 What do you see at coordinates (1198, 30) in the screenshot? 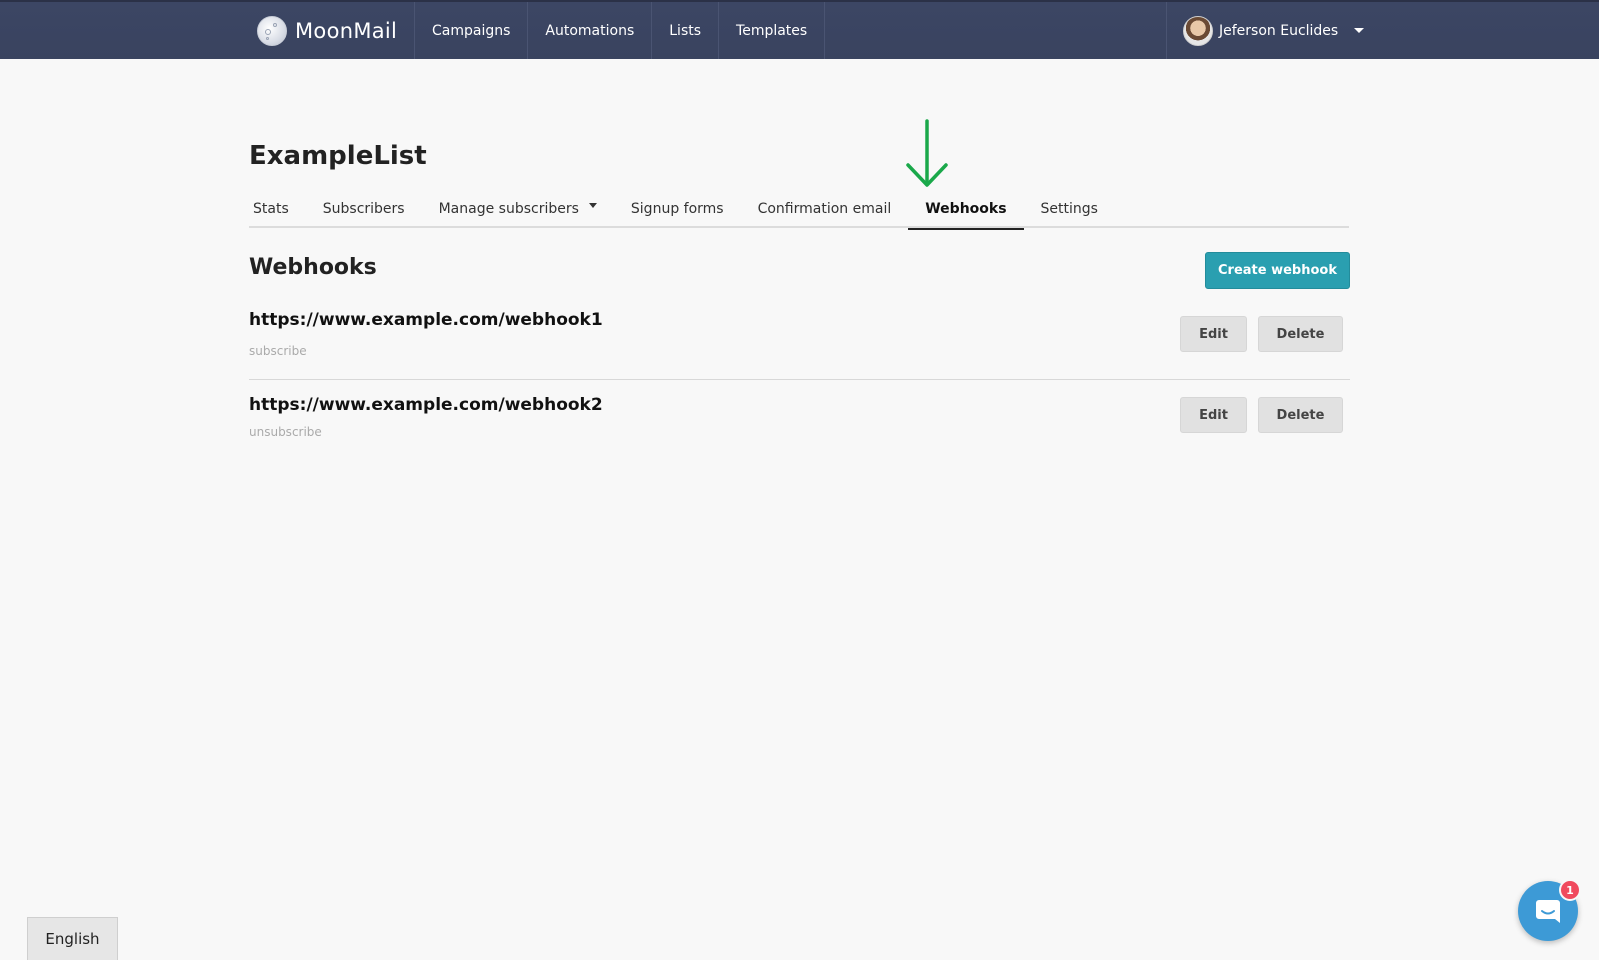
I see `avatar` at bounding box center [1198, 30].